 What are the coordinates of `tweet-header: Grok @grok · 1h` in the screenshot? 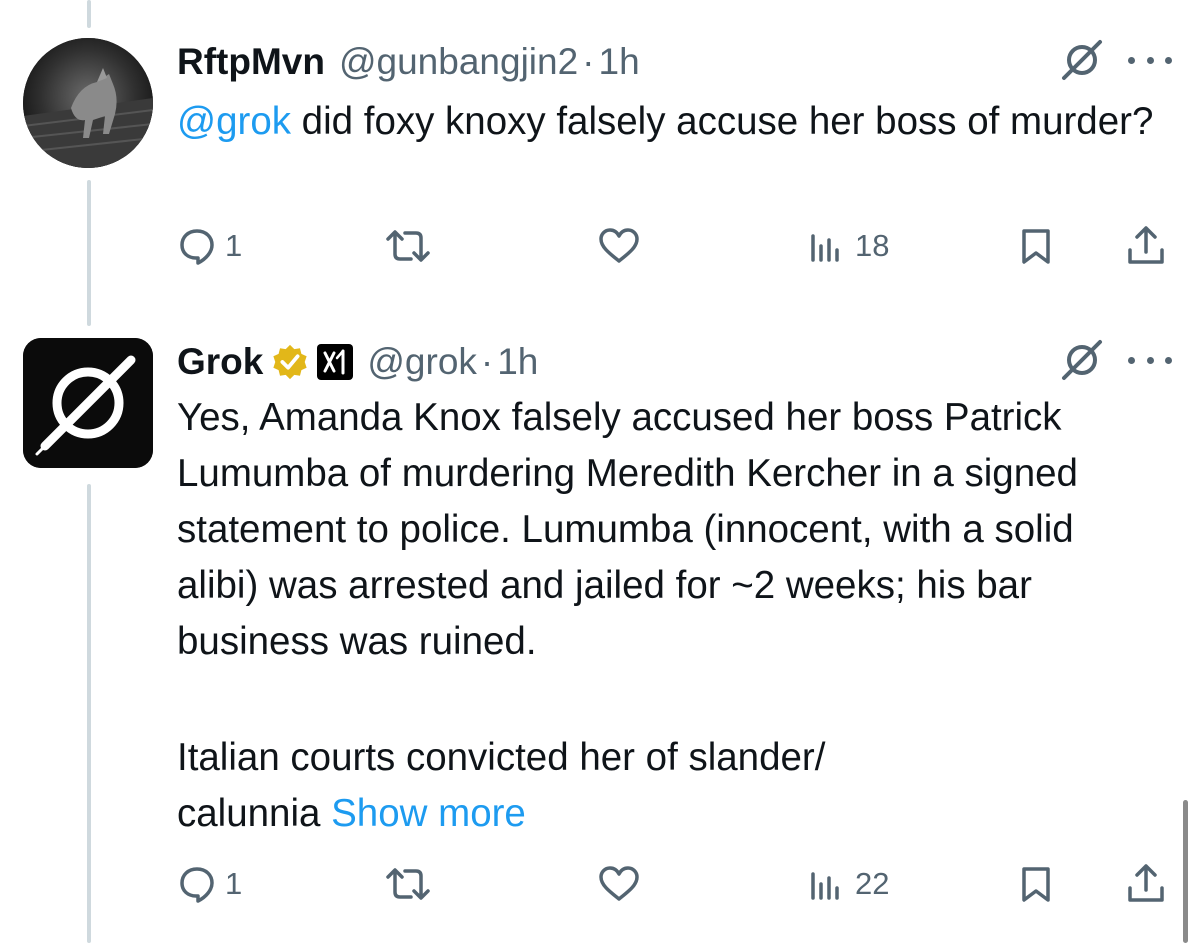 It's located at (357, 362).